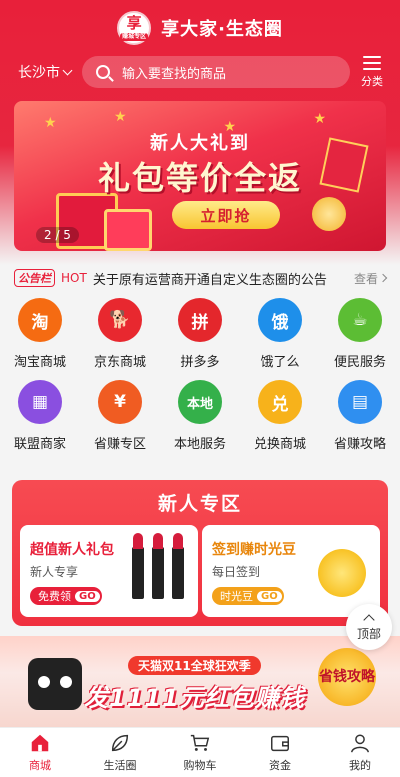 This screenshot has height=777, width=400. What do you see at coordinates (347, 677) in the screenshot?
I see `money-guide-badge: 省钱攻略` at bounding box center [347, 677].